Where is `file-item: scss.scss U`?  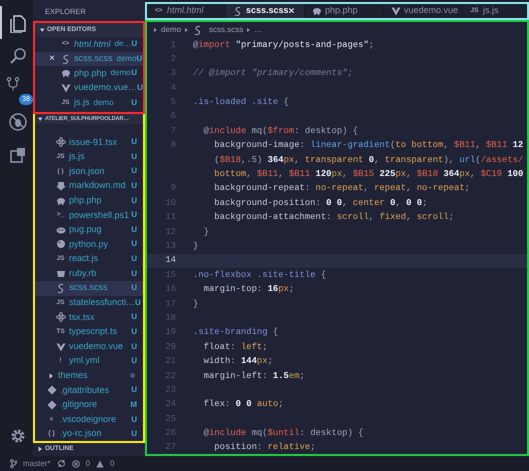
file-item: scss.scss U is located at coordinates (89, 288).